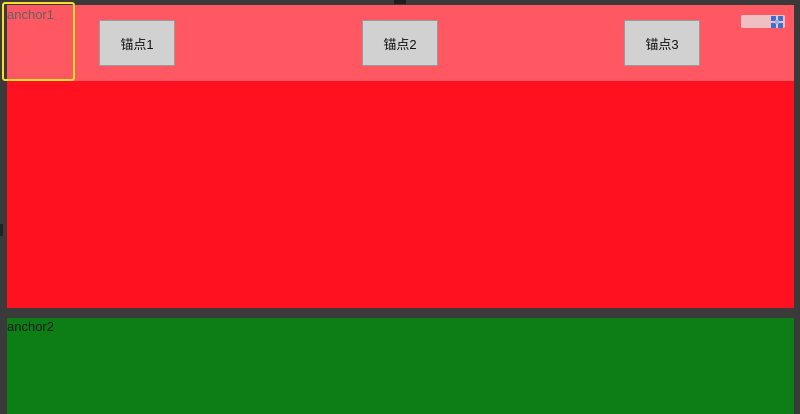 The image size is (800, 414). What do you see at coordinates (137, 43) in the screenshot?
I see `anchor1-button: 锚点1` at bounding box center [137, 43].